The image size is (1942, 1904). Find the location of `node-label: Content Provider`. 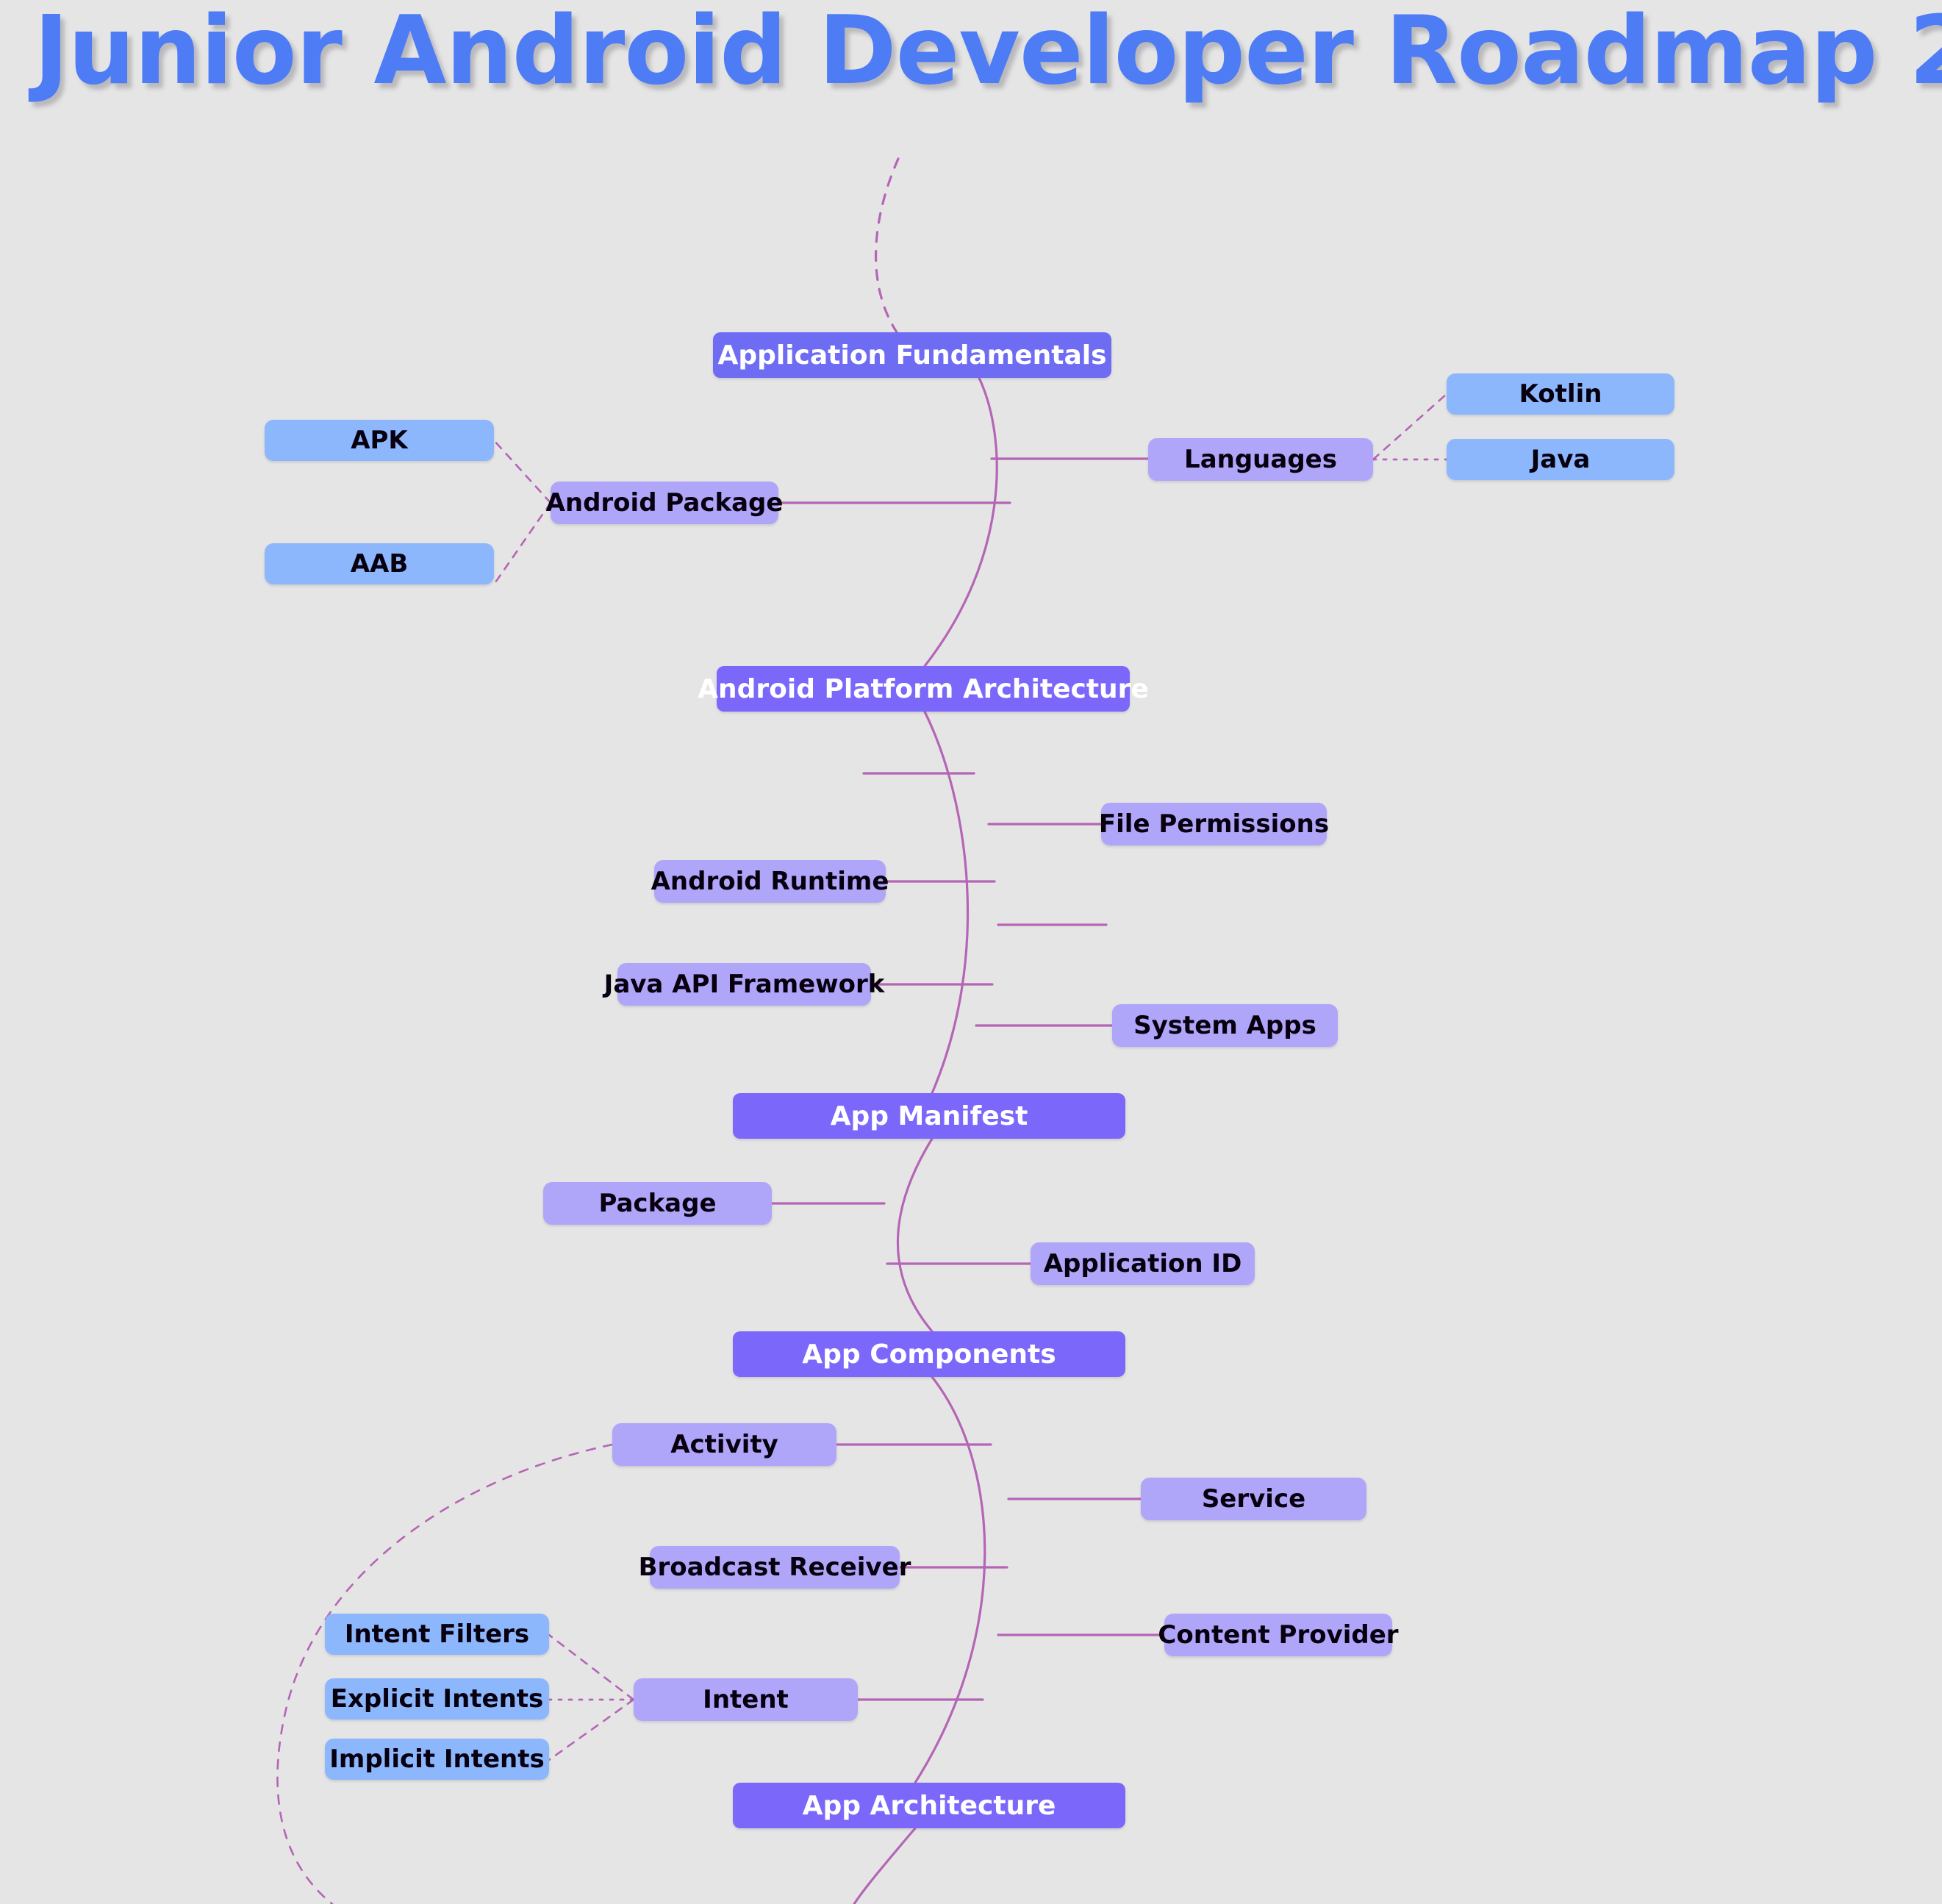

node-label: Content Provider is located at coordinates (1278, 1635).